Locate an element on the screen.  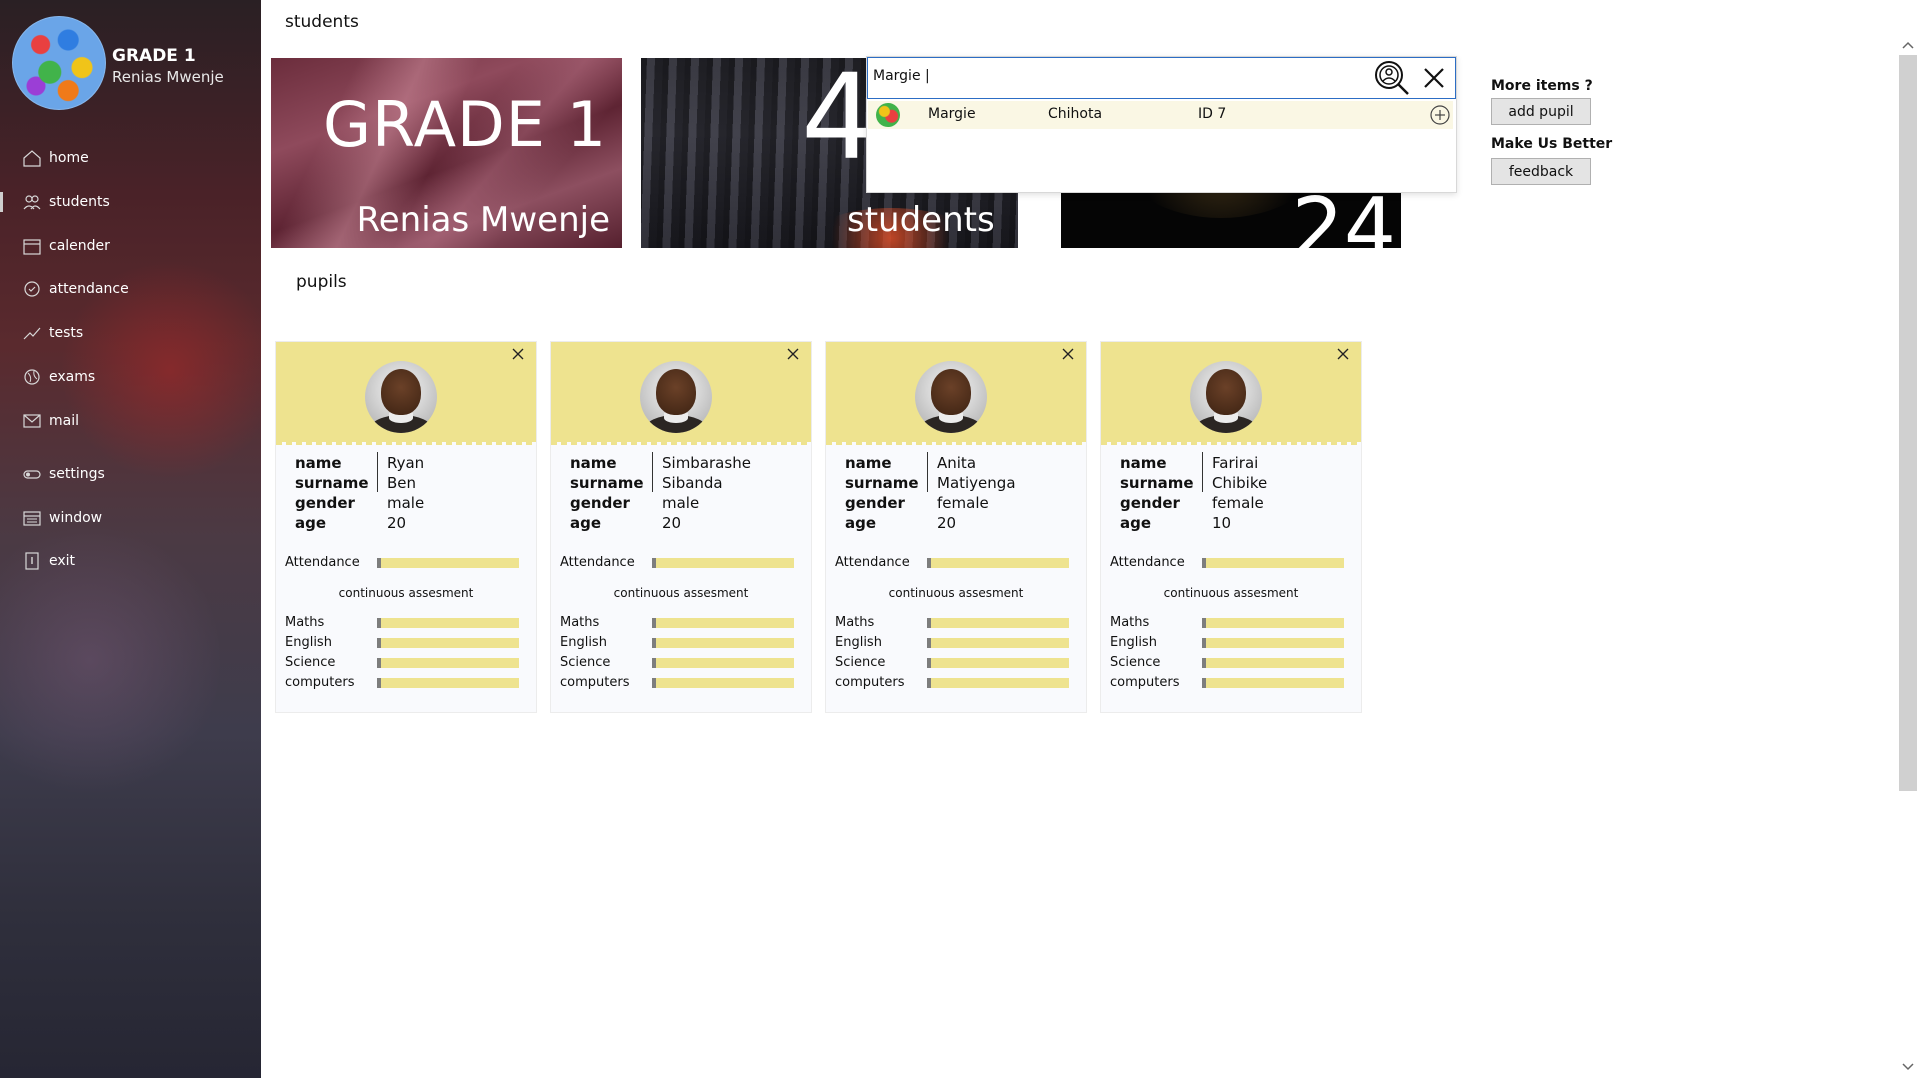
sidebar-item-label: exit is located at coordinates (62, 561).